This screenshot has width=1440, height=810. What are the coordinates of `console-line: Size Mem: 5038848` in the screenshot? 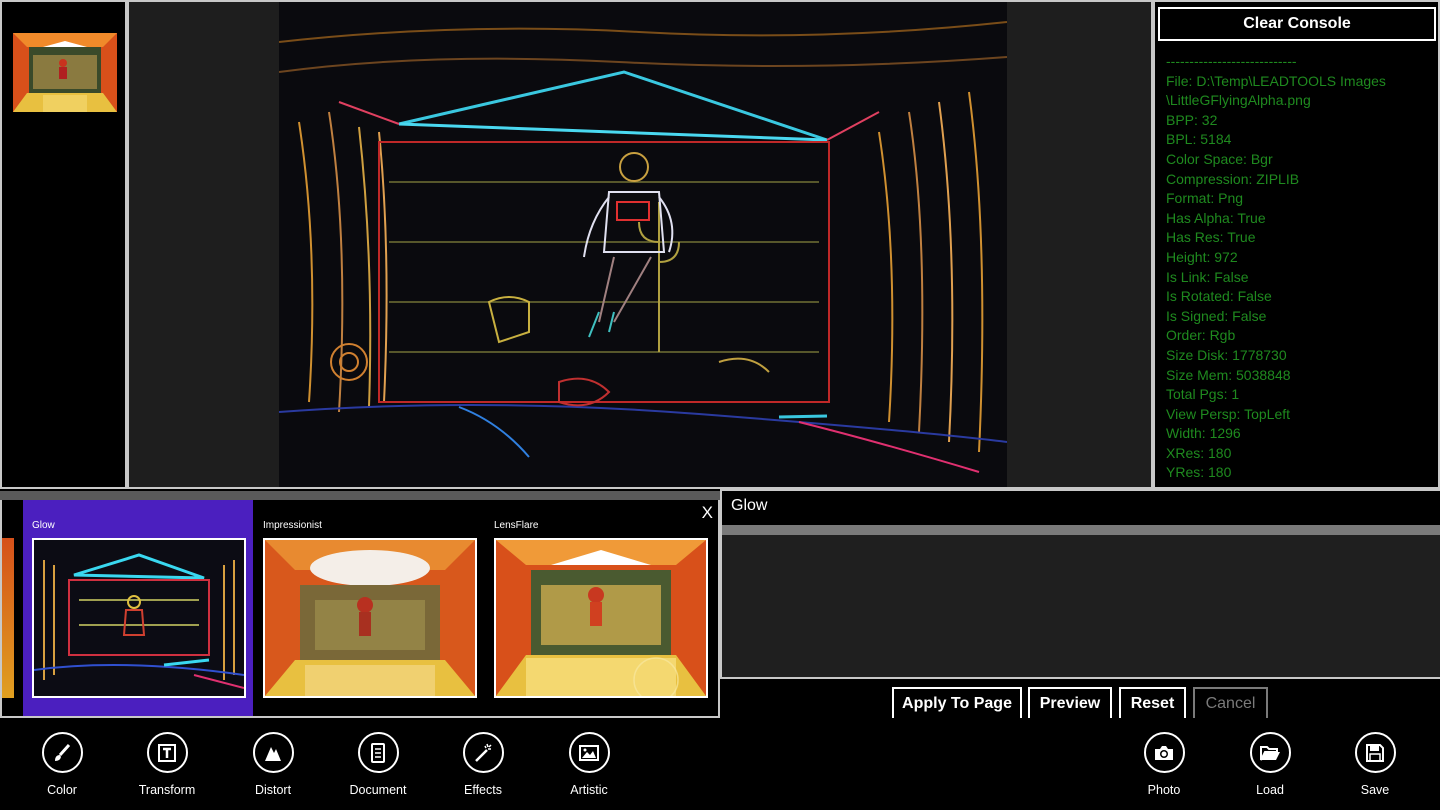 It's located at (1228, 374).